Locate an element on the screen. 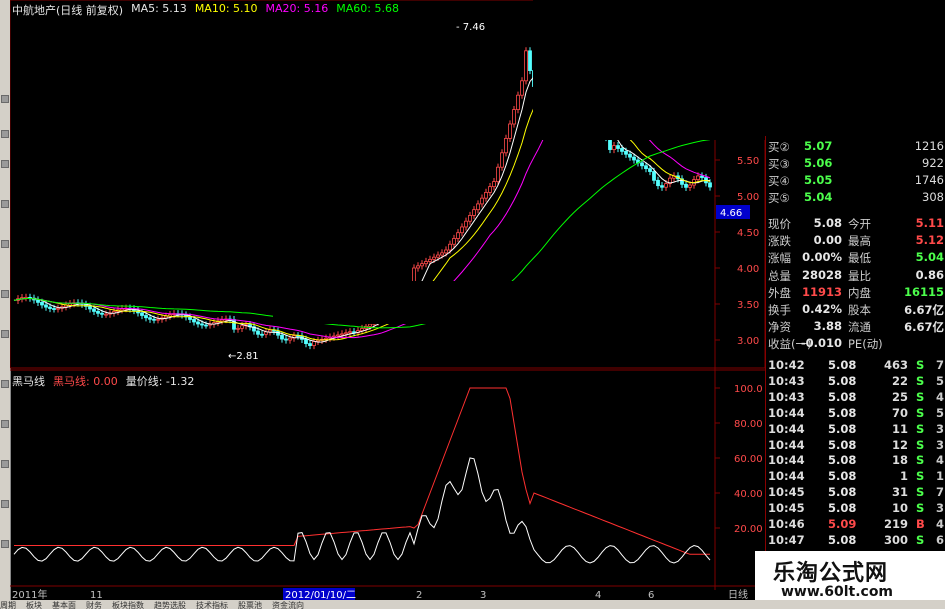 Image resolution: width=945 pixels, height=609 pixels. stat-value: 0.42% is located at coordinates (822, 309).